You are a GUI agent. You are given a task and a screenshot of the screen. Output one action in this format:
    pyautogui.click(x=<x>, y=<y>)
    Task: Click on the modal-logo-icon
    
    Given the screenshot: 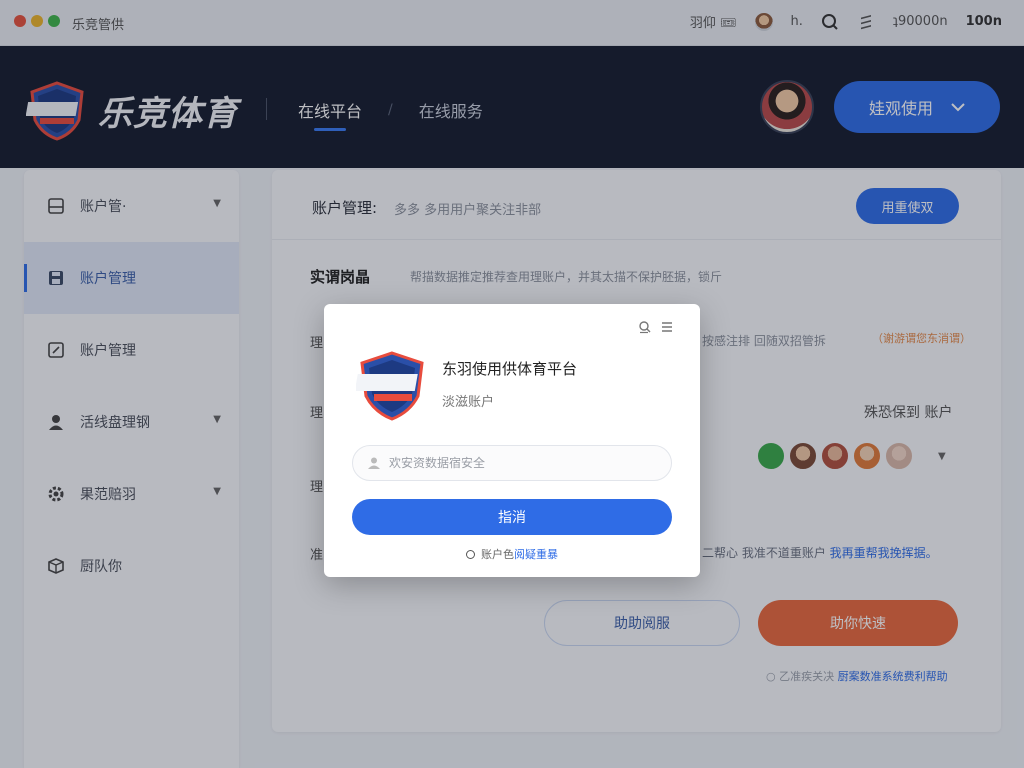 What is the action you would take?
    pyautogui.click(x=390, y=386)
    